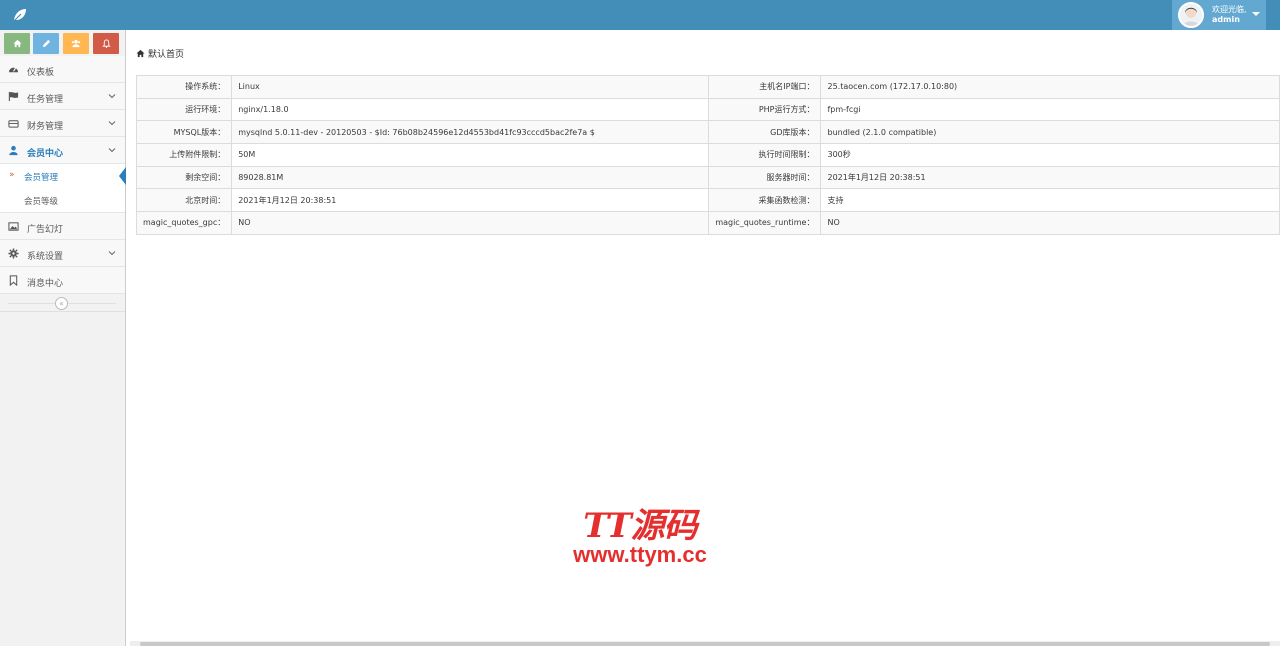  I want to click on active-pointer-icon, so click(122, 176).